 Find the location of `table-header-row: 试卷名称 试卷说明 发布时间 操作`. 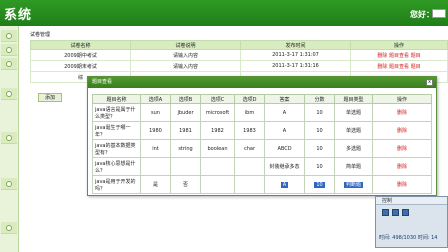

table-header-row: 试卷名称 试卷说明 发布时间 操作 is located at coordinates (239, 45).